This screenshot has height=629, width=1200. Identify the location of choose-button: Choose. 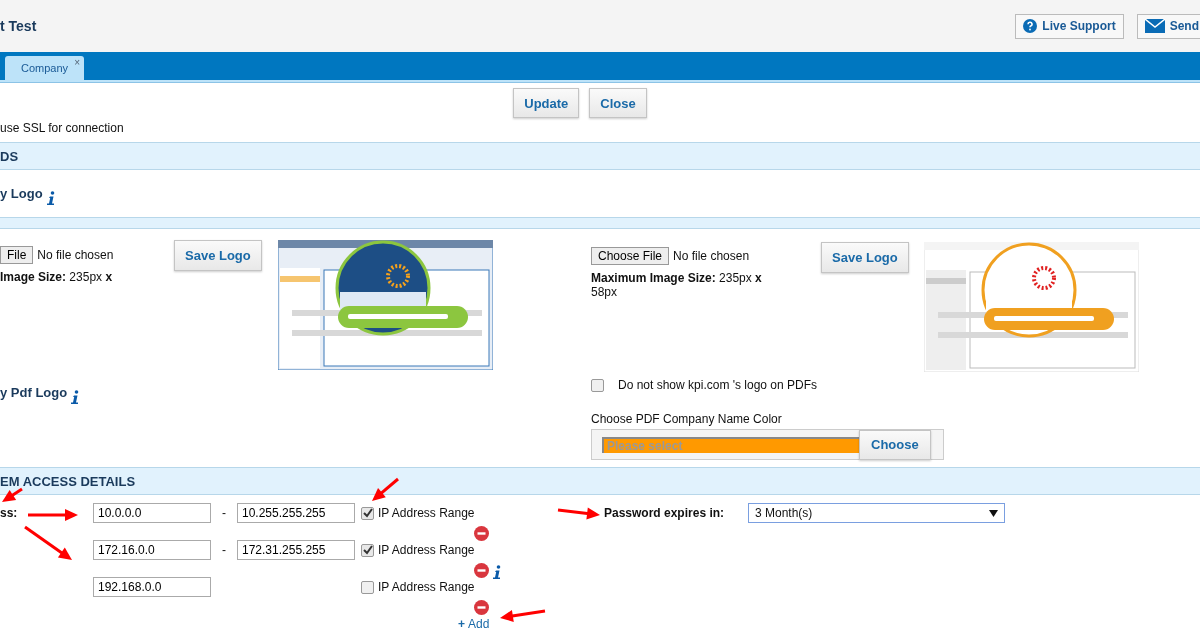
(895, 444).